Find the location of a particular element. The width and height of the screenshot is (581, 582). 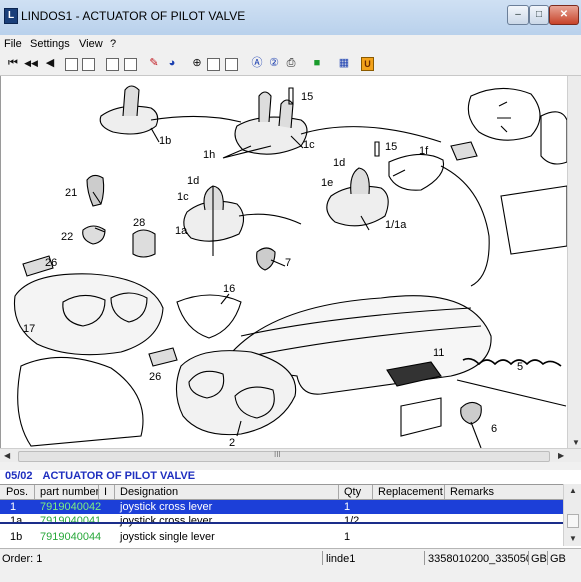

drawing-horizontal-scrollbar: ◀ III ▶ is located at coordinates (290, 455).